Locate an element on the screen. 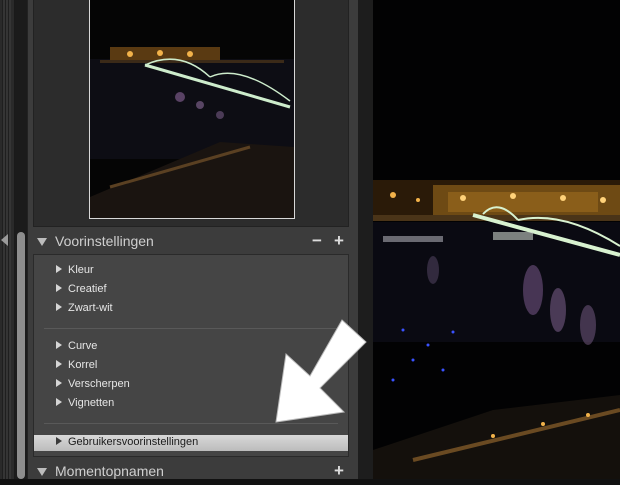 This screenshot has height=485, width=620. presets-panel-title: Voorinstellingen is located at coordinates (104, 241).